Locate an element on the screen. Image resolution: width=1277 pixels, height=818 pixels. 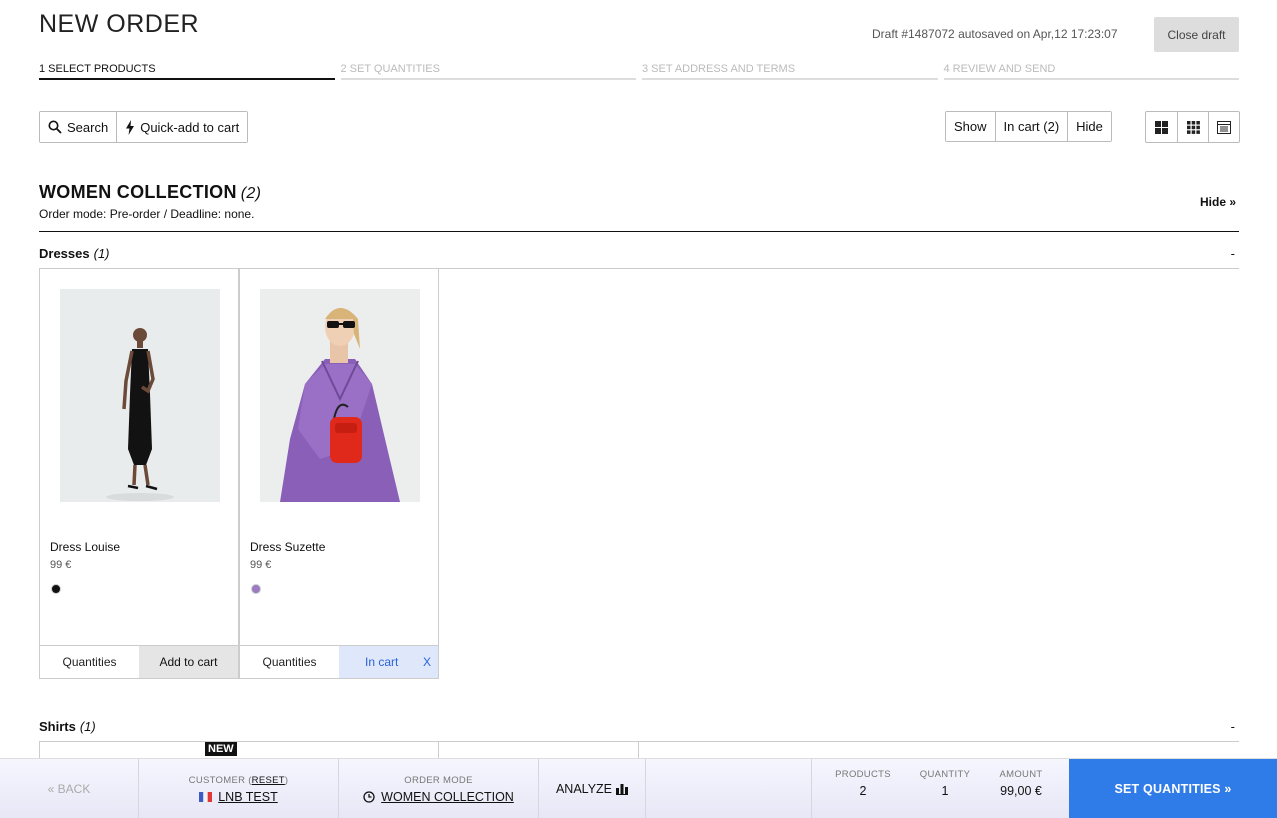
category-header-dresses: Dresses (1) - is located at coordinates (639, 253).